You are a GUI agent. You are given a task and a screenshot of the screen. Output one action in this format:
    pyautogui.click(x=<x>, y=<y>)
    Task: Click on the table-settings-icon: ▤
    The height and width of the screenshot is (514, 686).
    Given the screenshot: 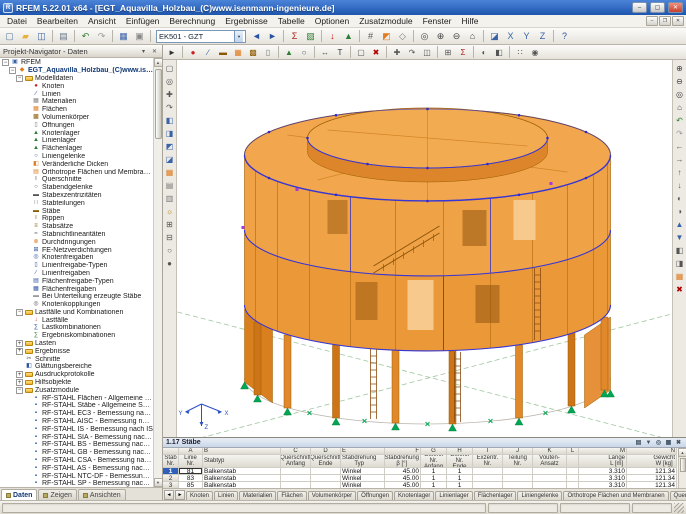 What is the action you would take?
    pyautogui.click(x=638, y=443)
    